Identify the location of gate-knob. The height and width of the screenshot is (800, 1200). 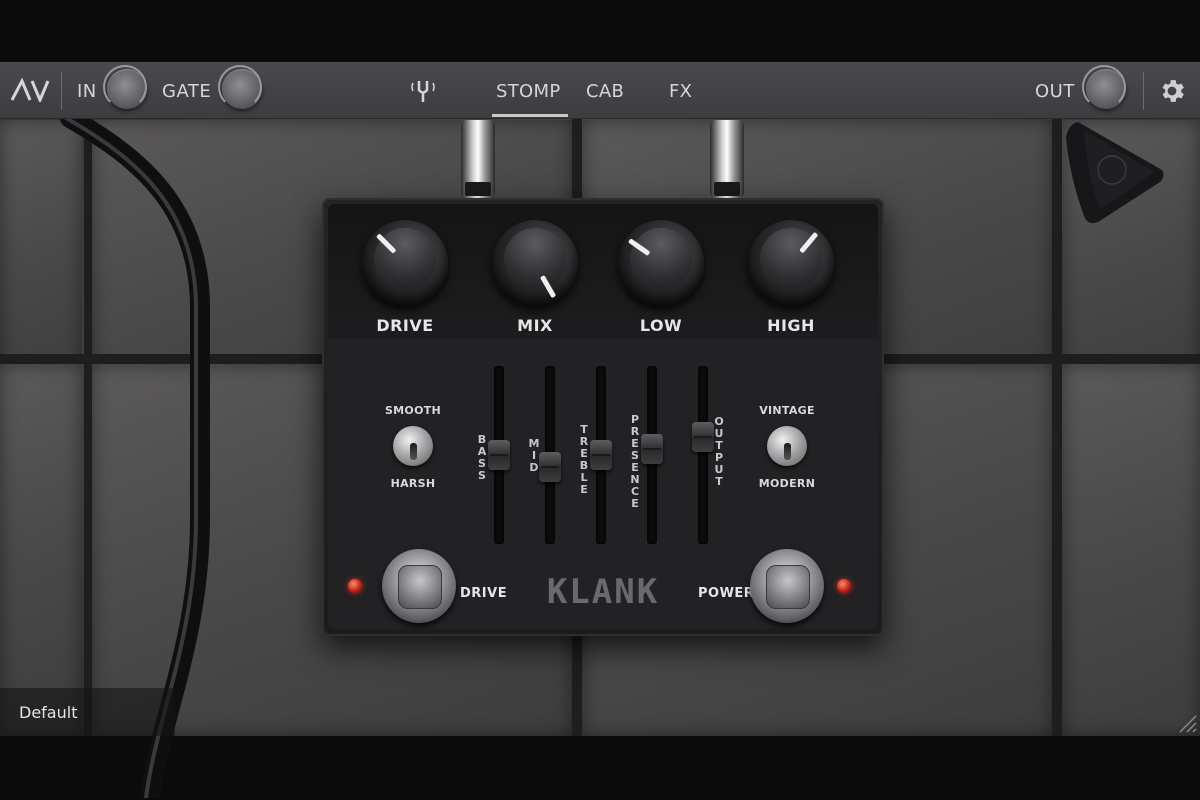
(240, 87).